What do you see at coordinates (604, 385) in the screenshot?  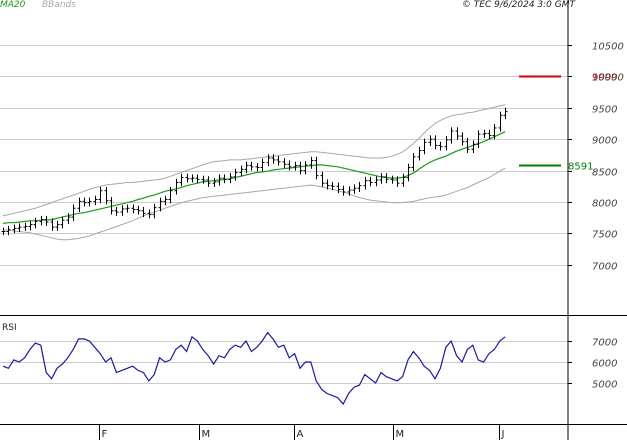 I see `rsi-tick-label: 5000` at bounding box center [604, 385].